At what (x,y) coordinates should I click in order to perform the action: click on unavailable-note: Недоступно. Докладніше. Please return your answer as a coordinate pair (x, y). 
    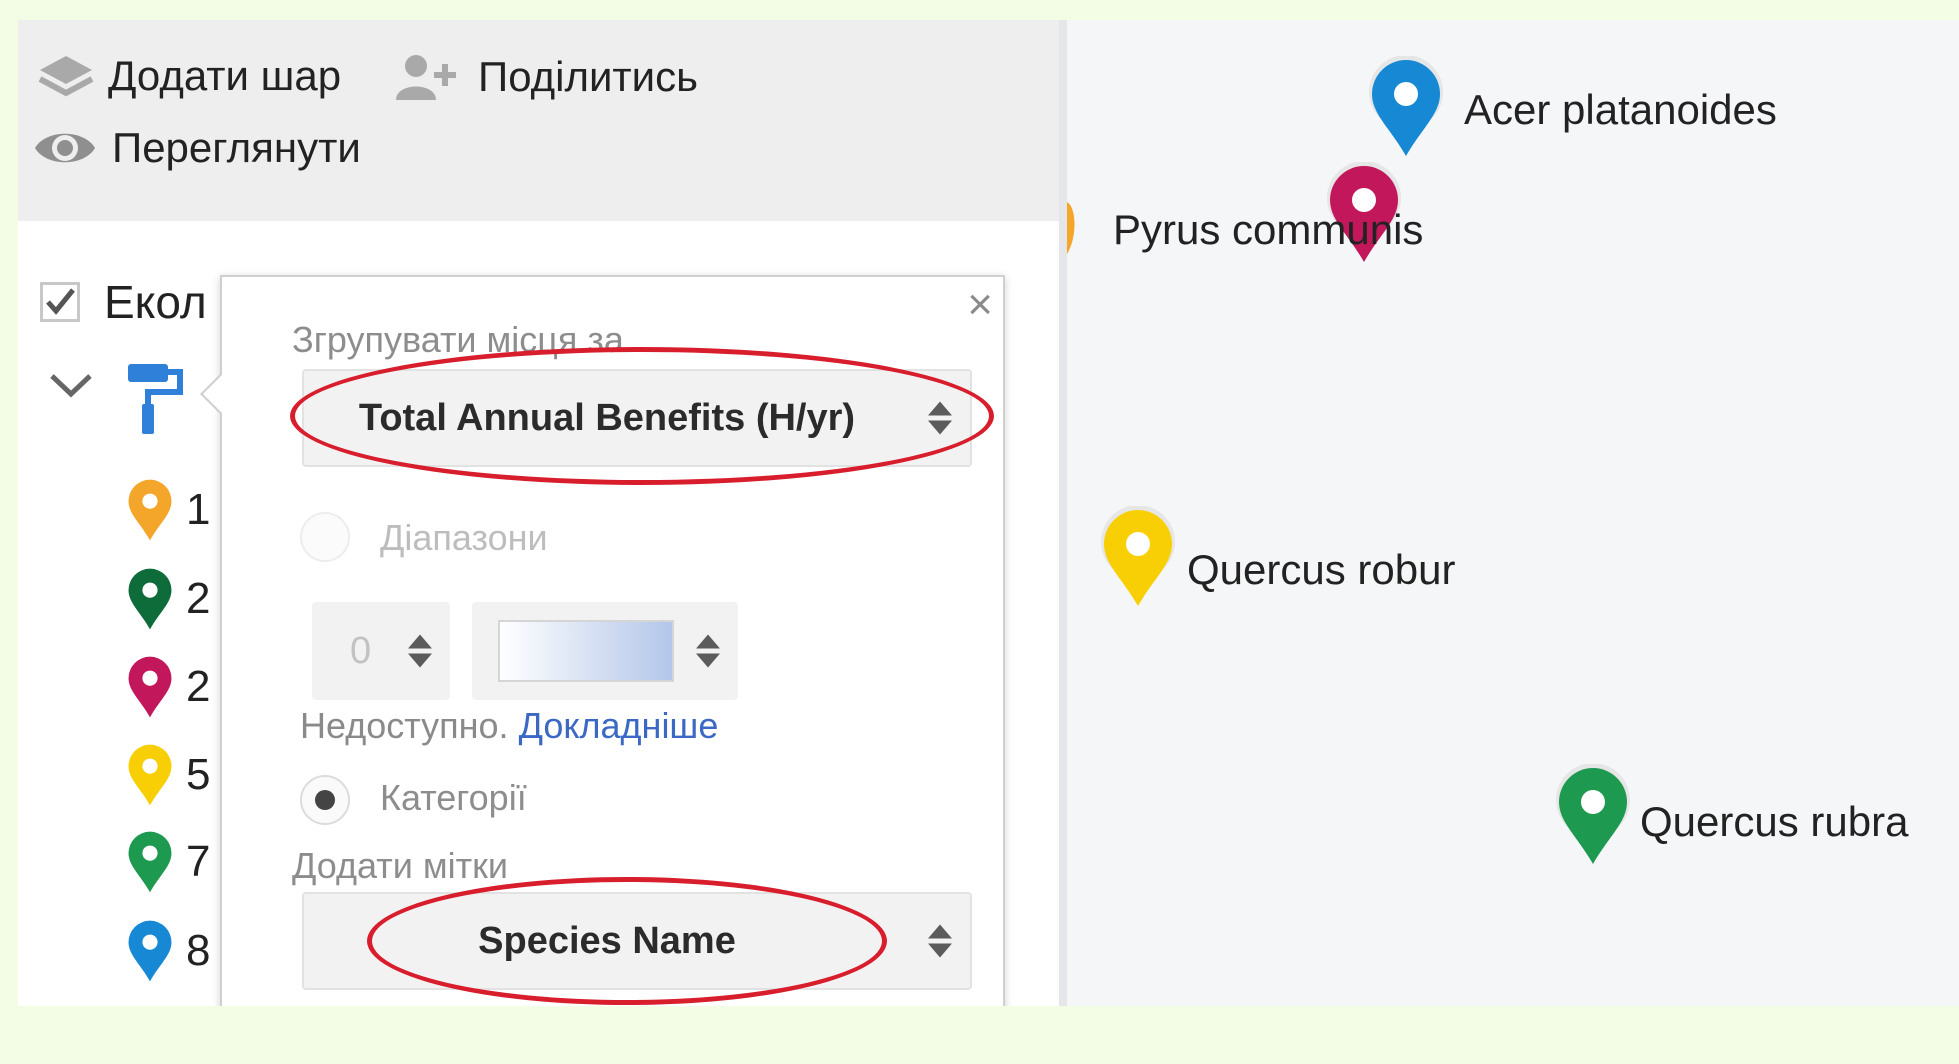
    Looking at the image, I should click on (509, 726).